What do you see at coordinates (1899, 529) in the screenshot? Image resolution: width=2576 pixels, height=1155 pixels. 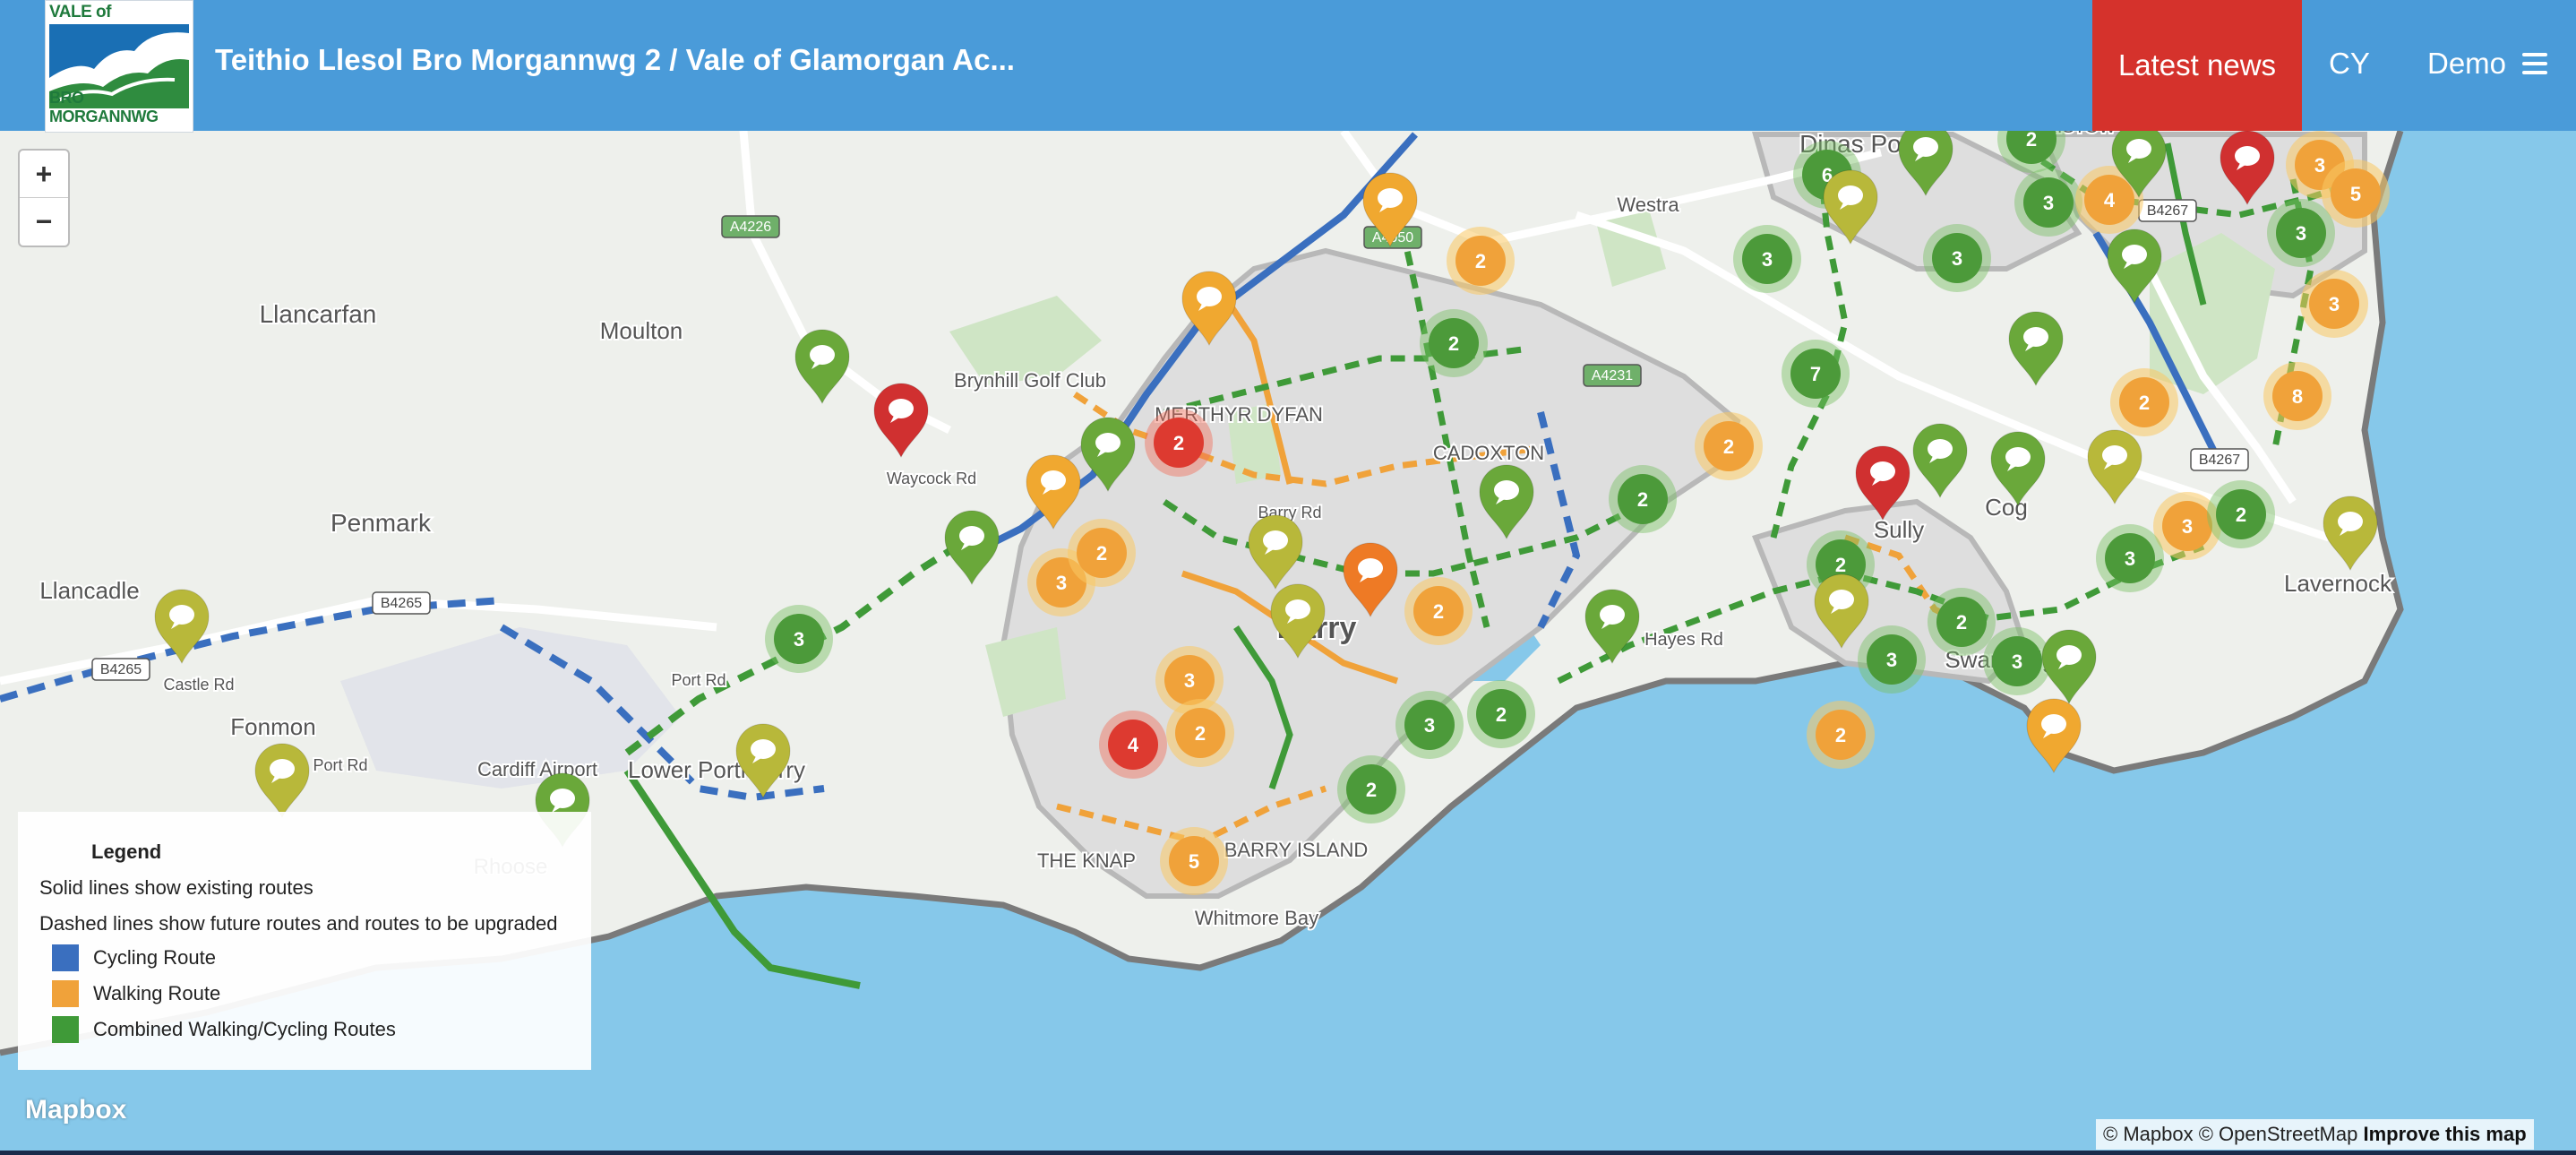 I see `map-place-label: Sully` at bounding box center [1899, 529].